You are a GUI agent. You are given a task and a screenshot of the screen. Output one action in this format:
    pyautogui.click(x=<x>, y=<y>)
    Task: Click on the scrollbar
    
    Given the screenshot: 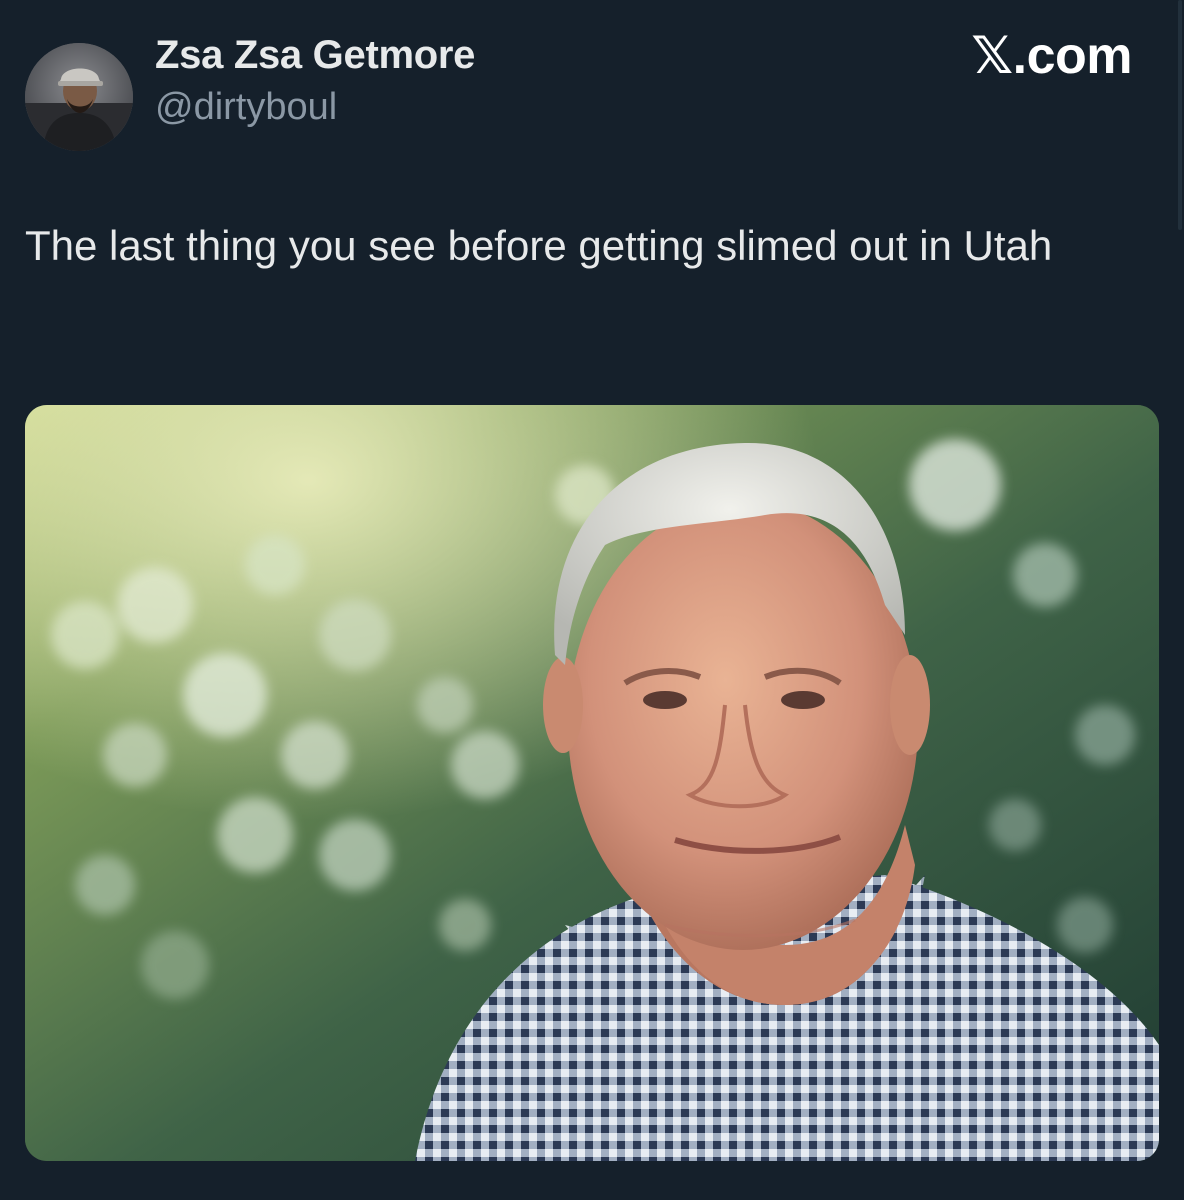 What is the action you would take?
    pyautogui.click(x=1180, y=115)
    